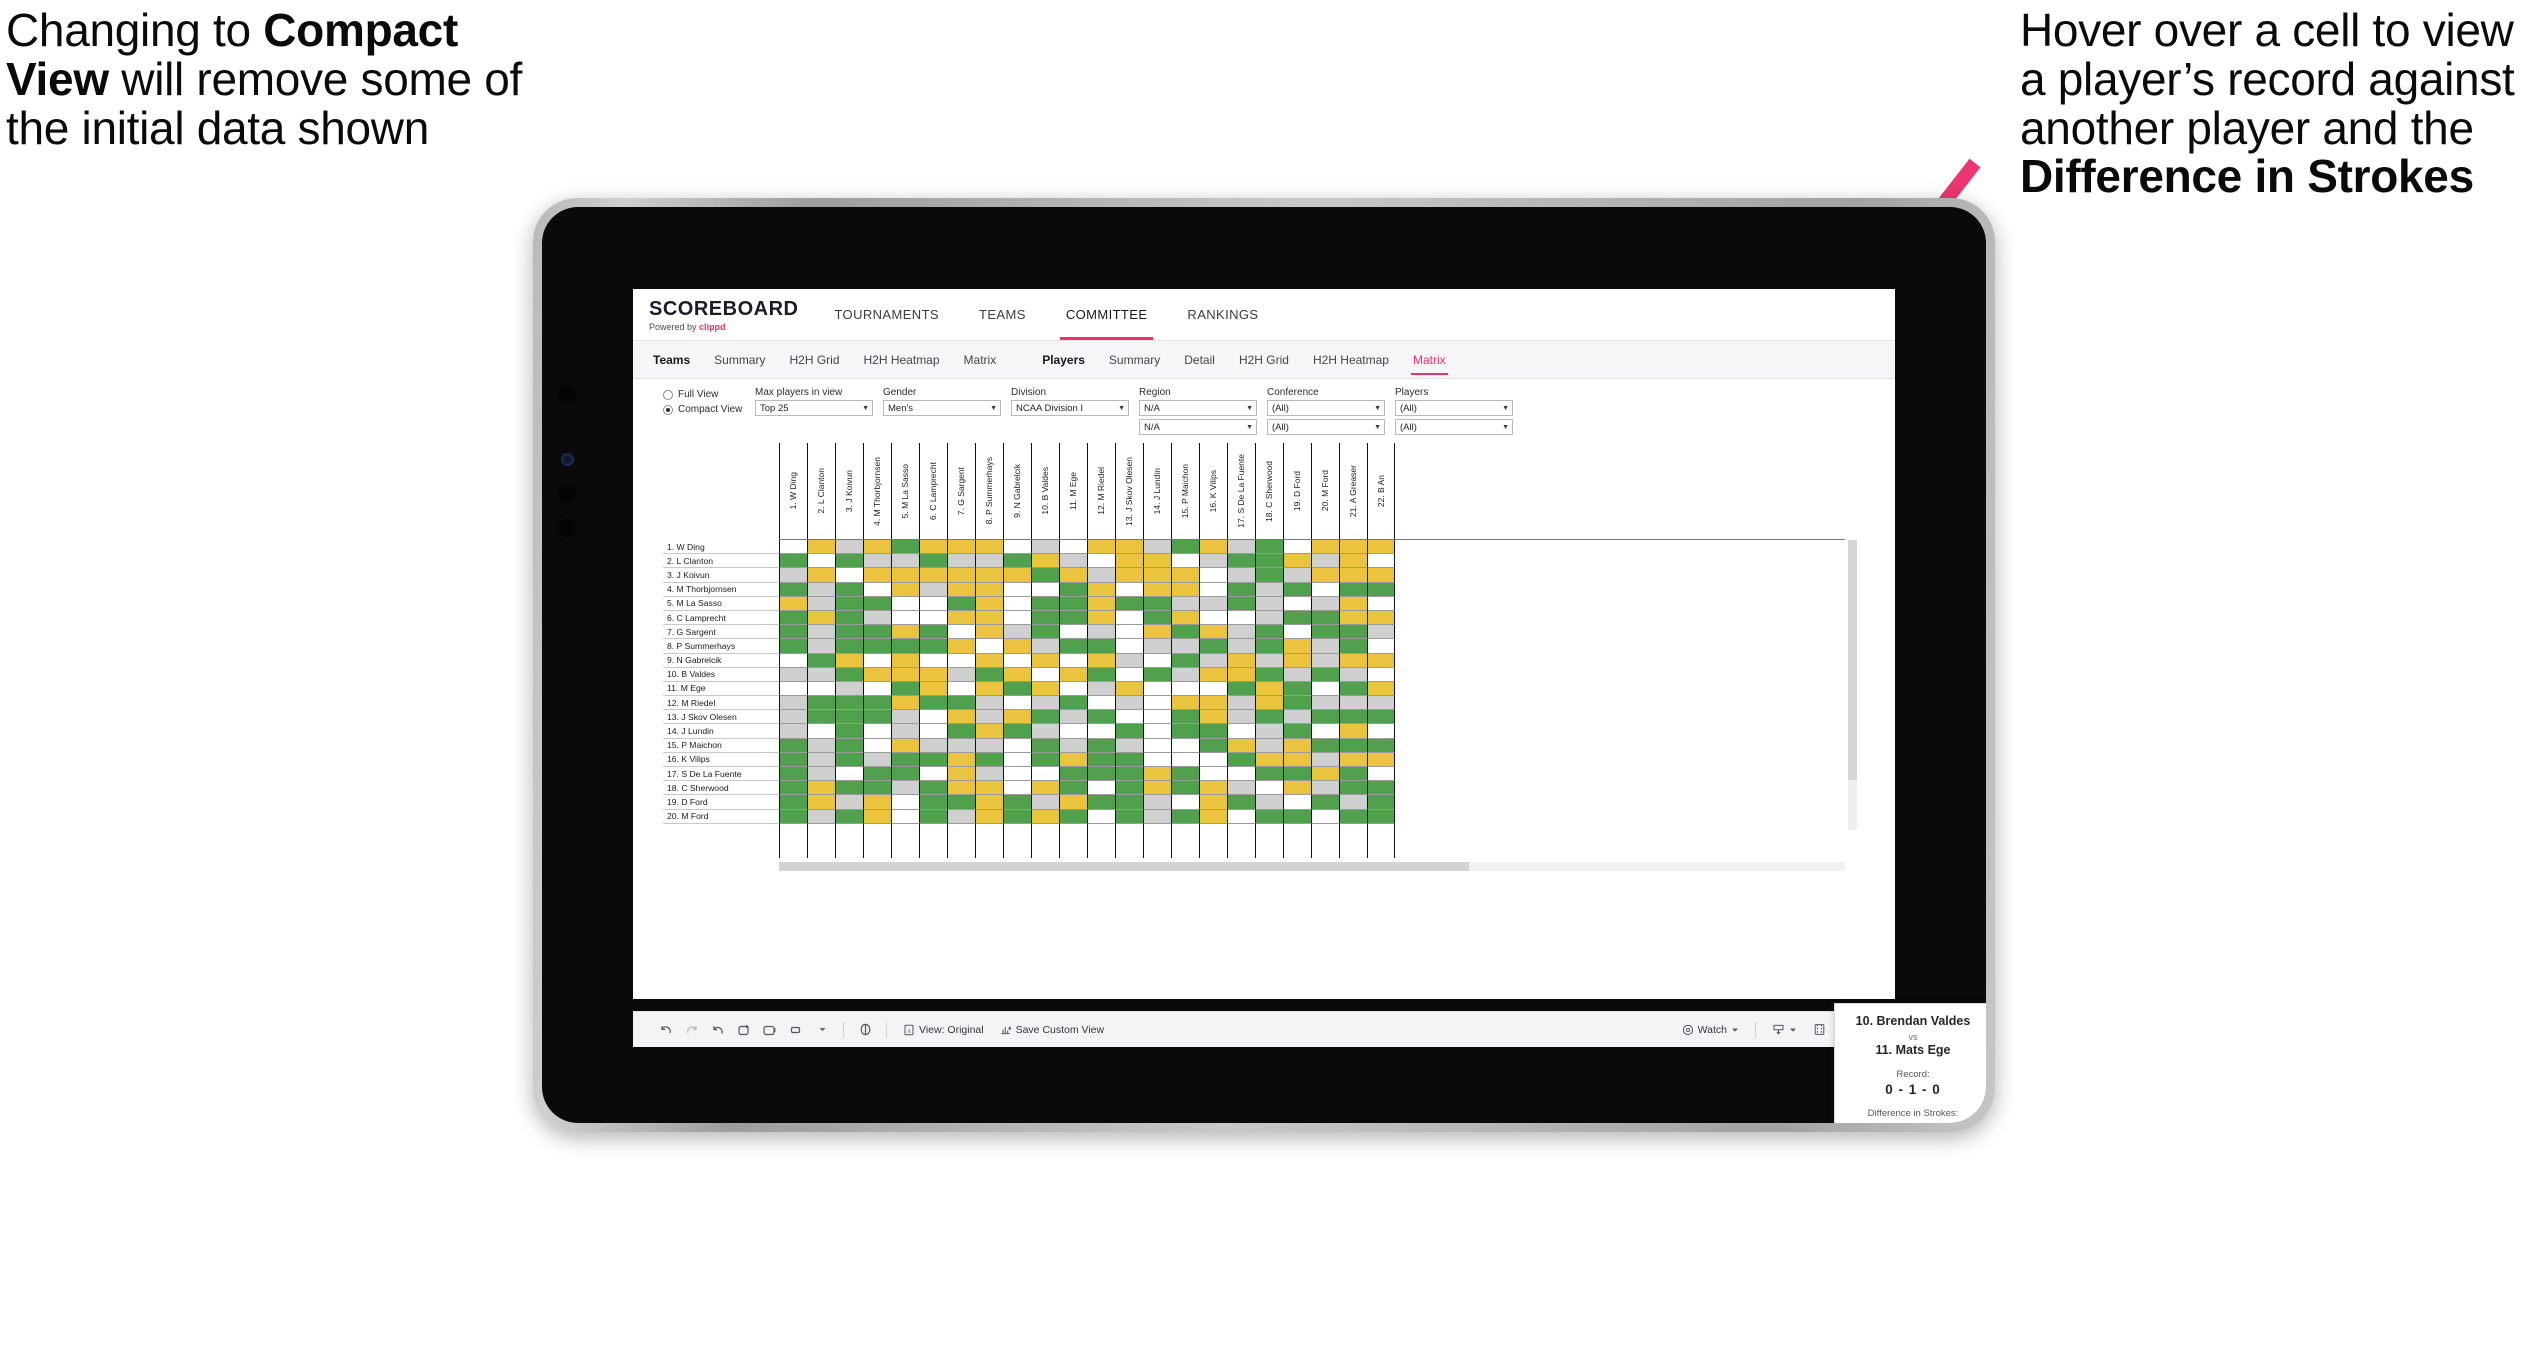  I want to click on undo-icon, so click(666, 1030).